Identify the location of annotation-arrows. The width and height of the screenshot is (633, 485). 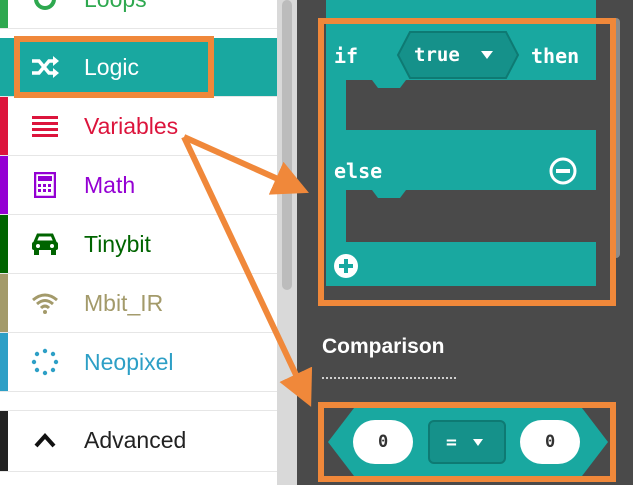
(247, 270).